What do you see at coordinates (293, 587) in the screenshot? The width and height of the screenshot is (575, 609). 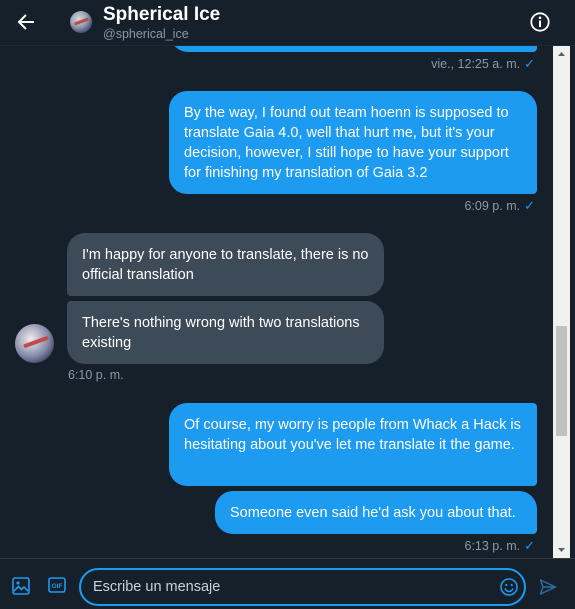 I see `message-input` at bounding box center [293, 587].